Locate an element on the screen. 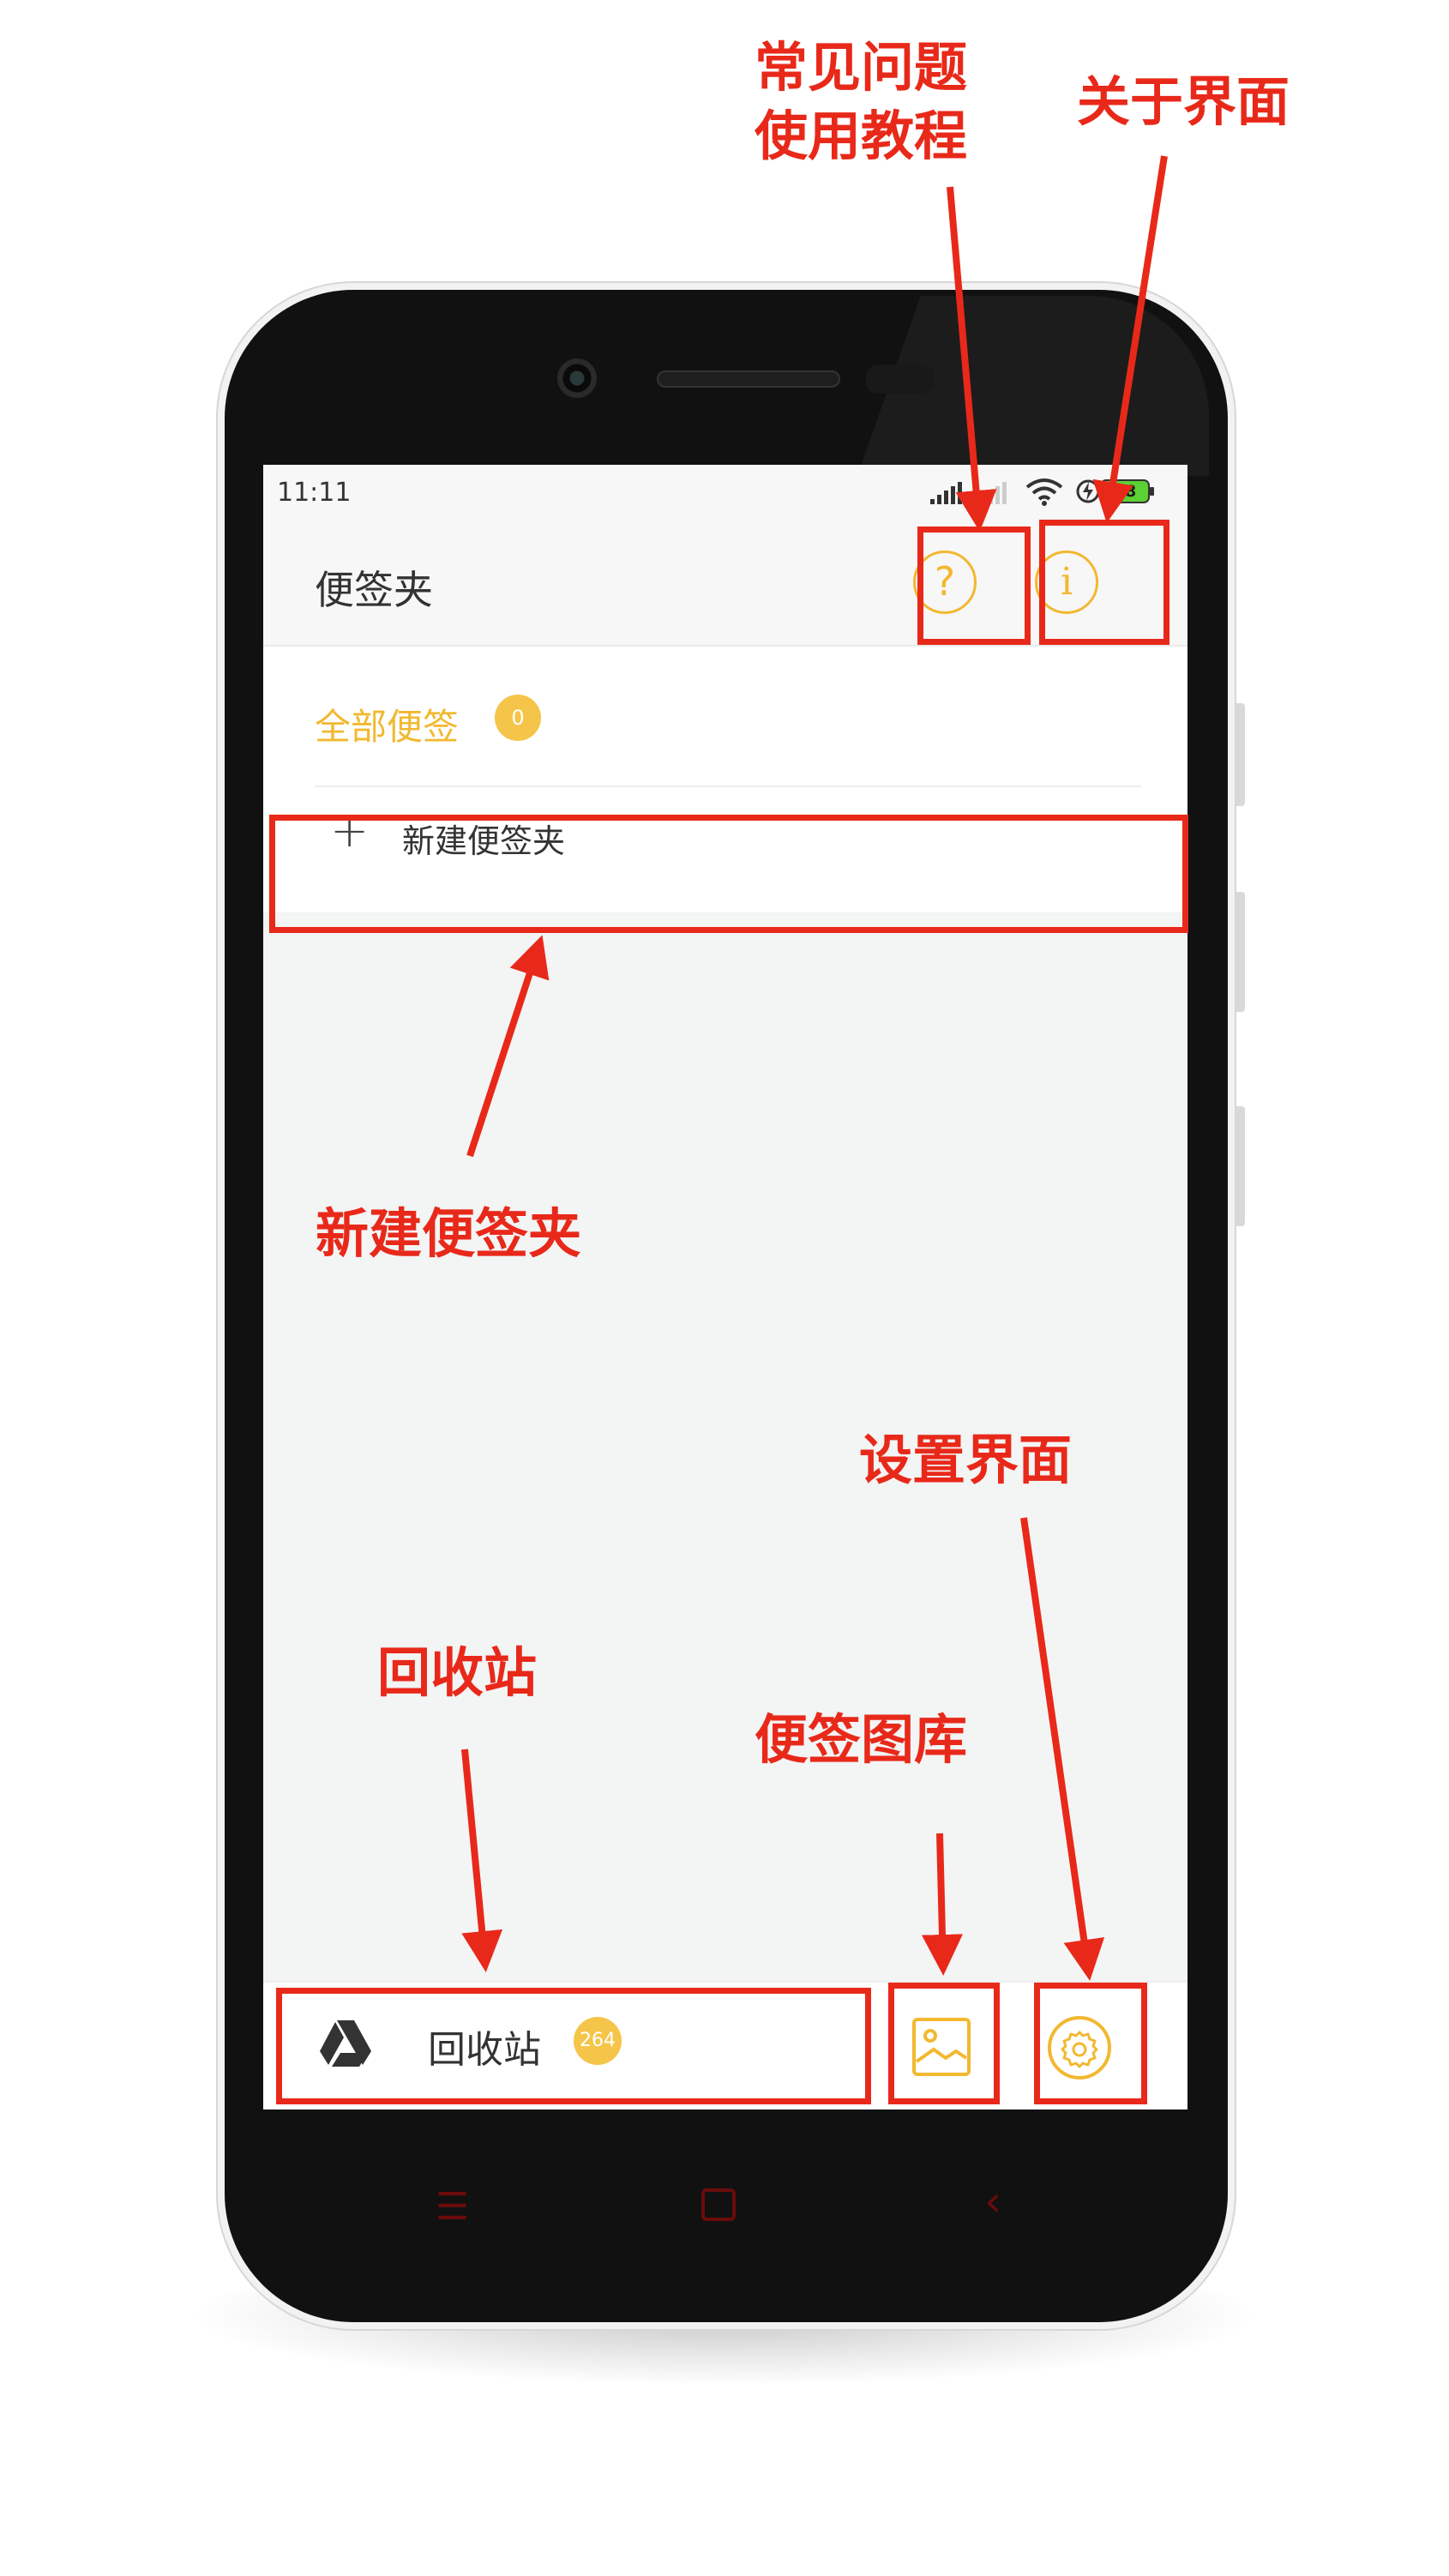 This screenshot has height=2576, width=1449. arrow-to-trash is located at coordinates (482, 1860).